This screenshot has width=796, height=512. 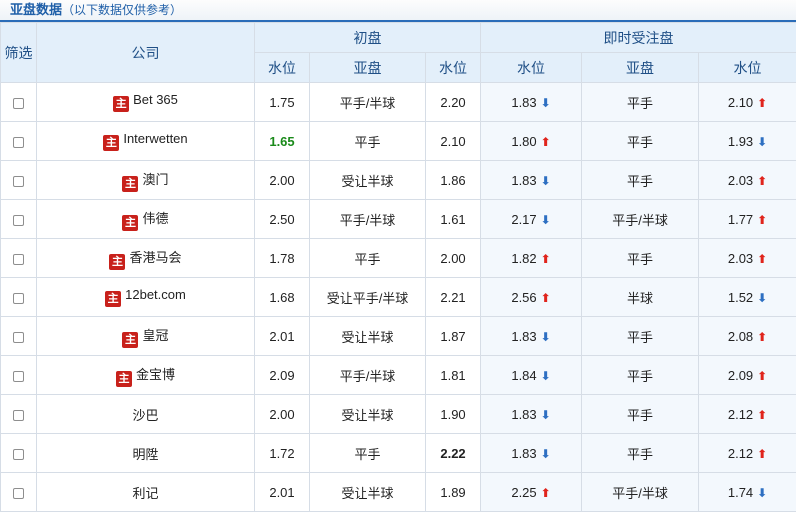 What do you see at coordinates (740, 336) in the screenshot?
I see `live-away-water-value: 2.08` at bounding box center [740, 336].